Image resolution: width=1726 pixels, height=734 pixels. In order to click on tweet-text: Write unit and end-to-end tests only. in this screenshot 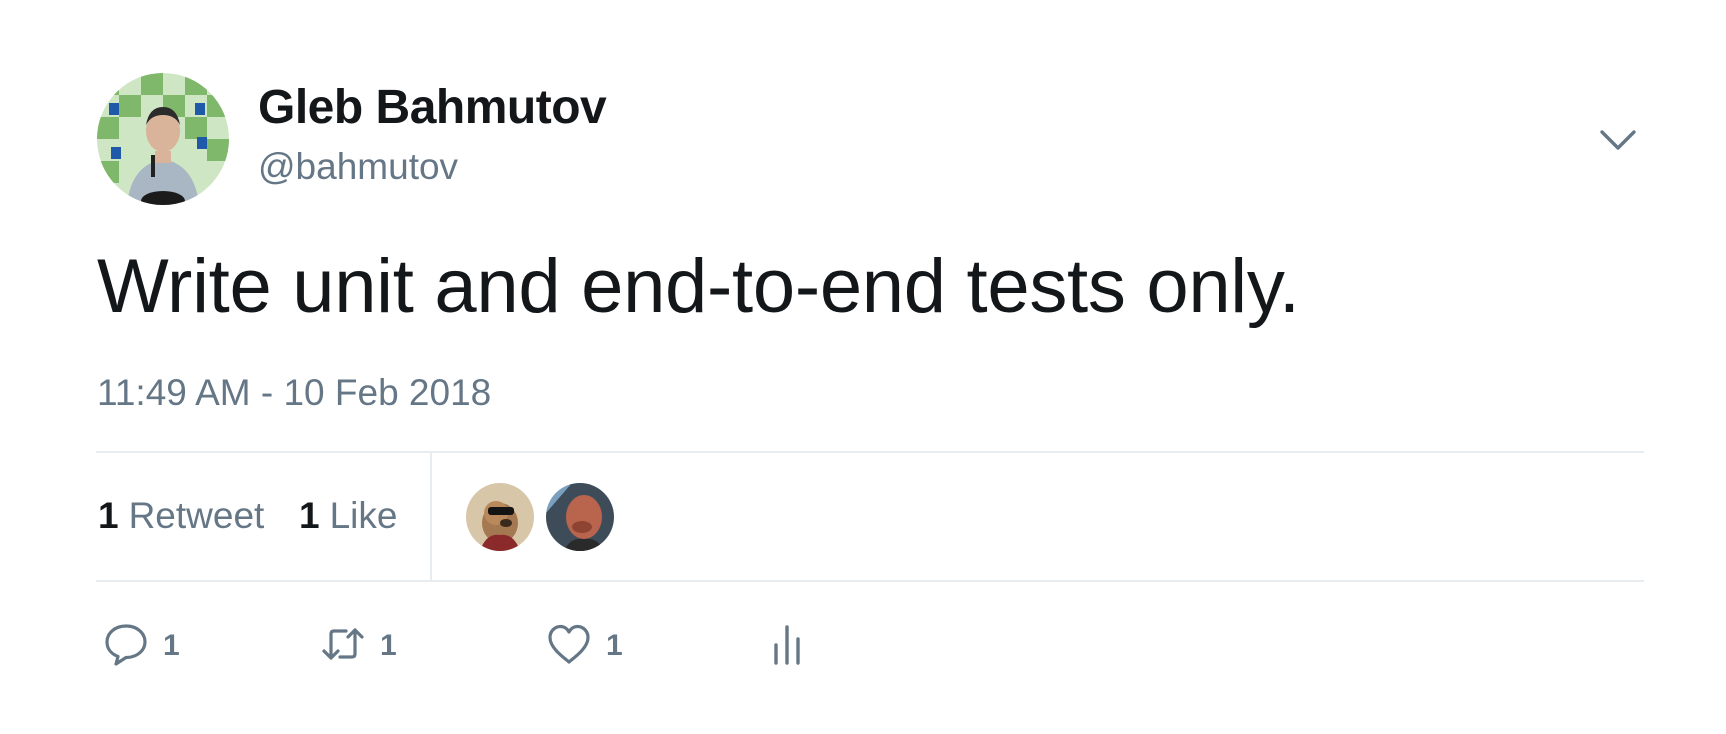, I will do `click(698, 286)`.